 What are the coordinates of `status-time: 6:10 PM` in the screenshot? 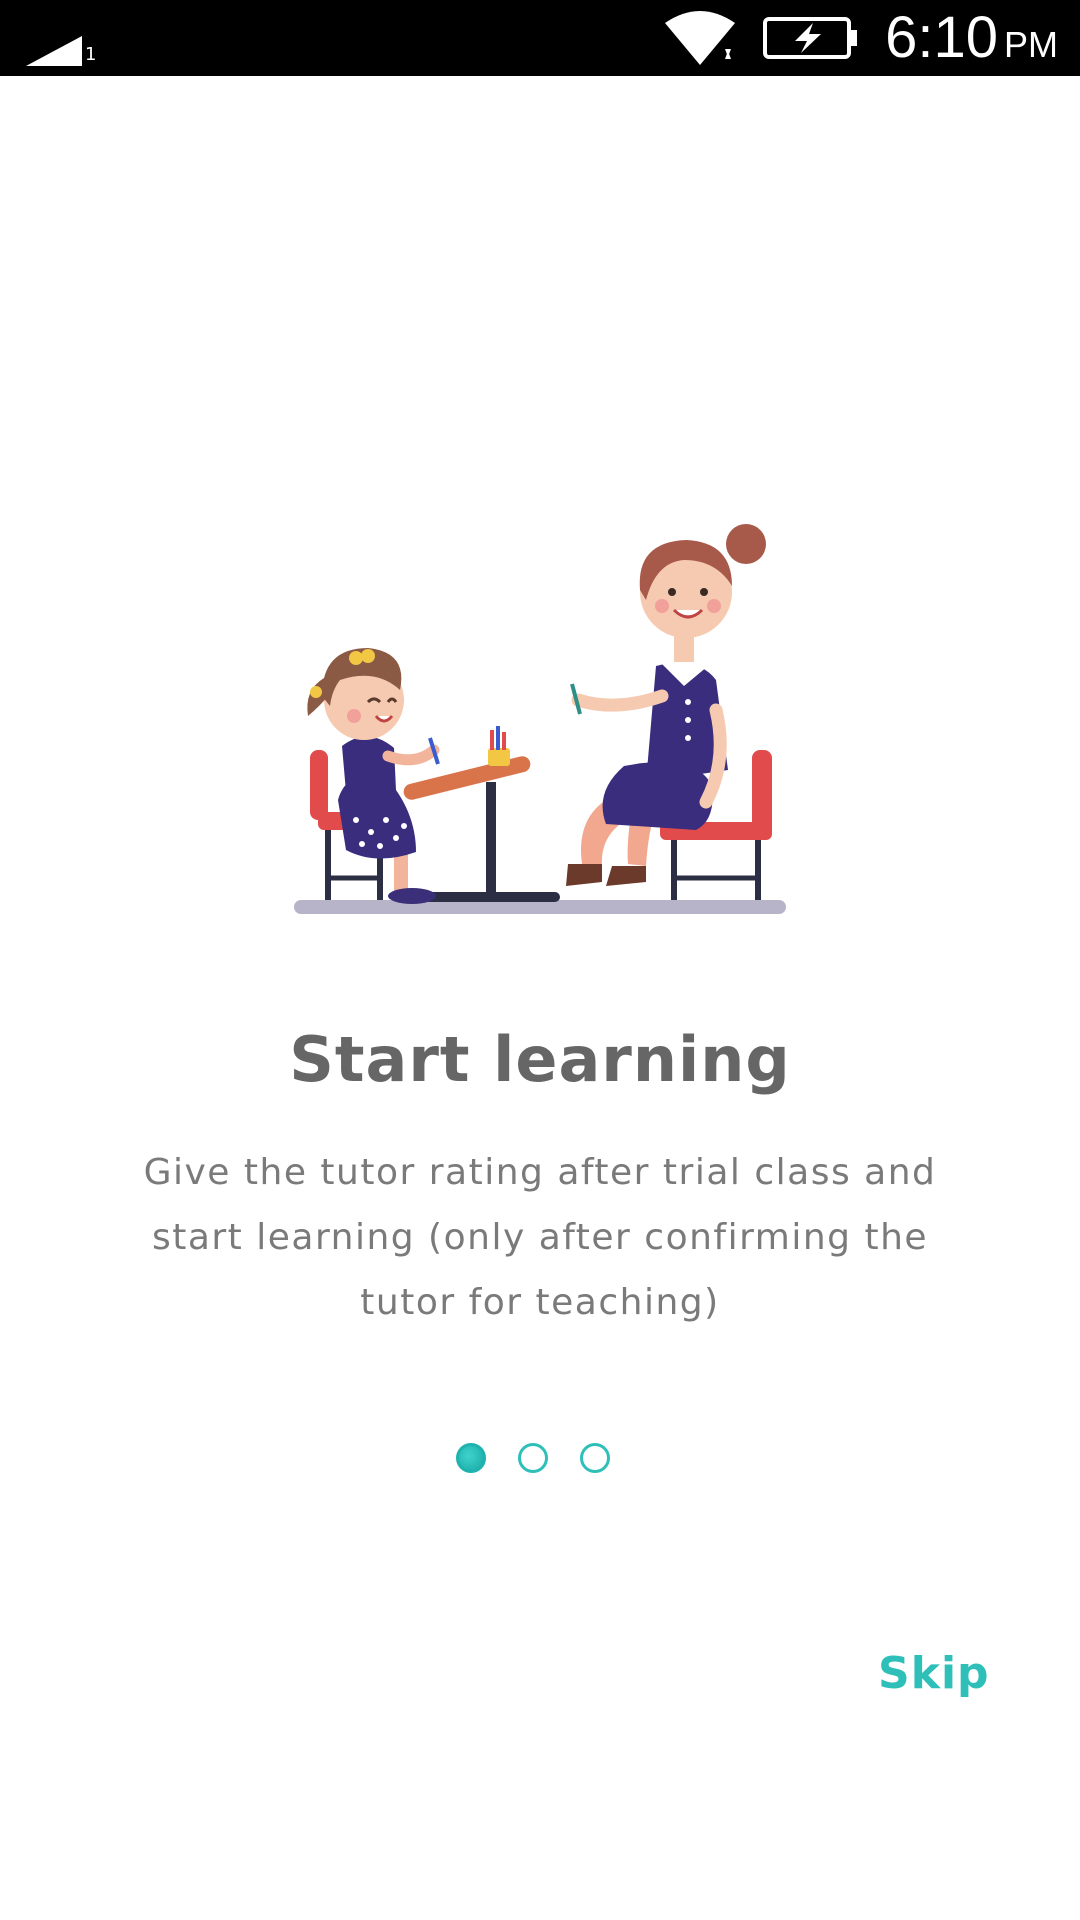 It's located at (971, 38).